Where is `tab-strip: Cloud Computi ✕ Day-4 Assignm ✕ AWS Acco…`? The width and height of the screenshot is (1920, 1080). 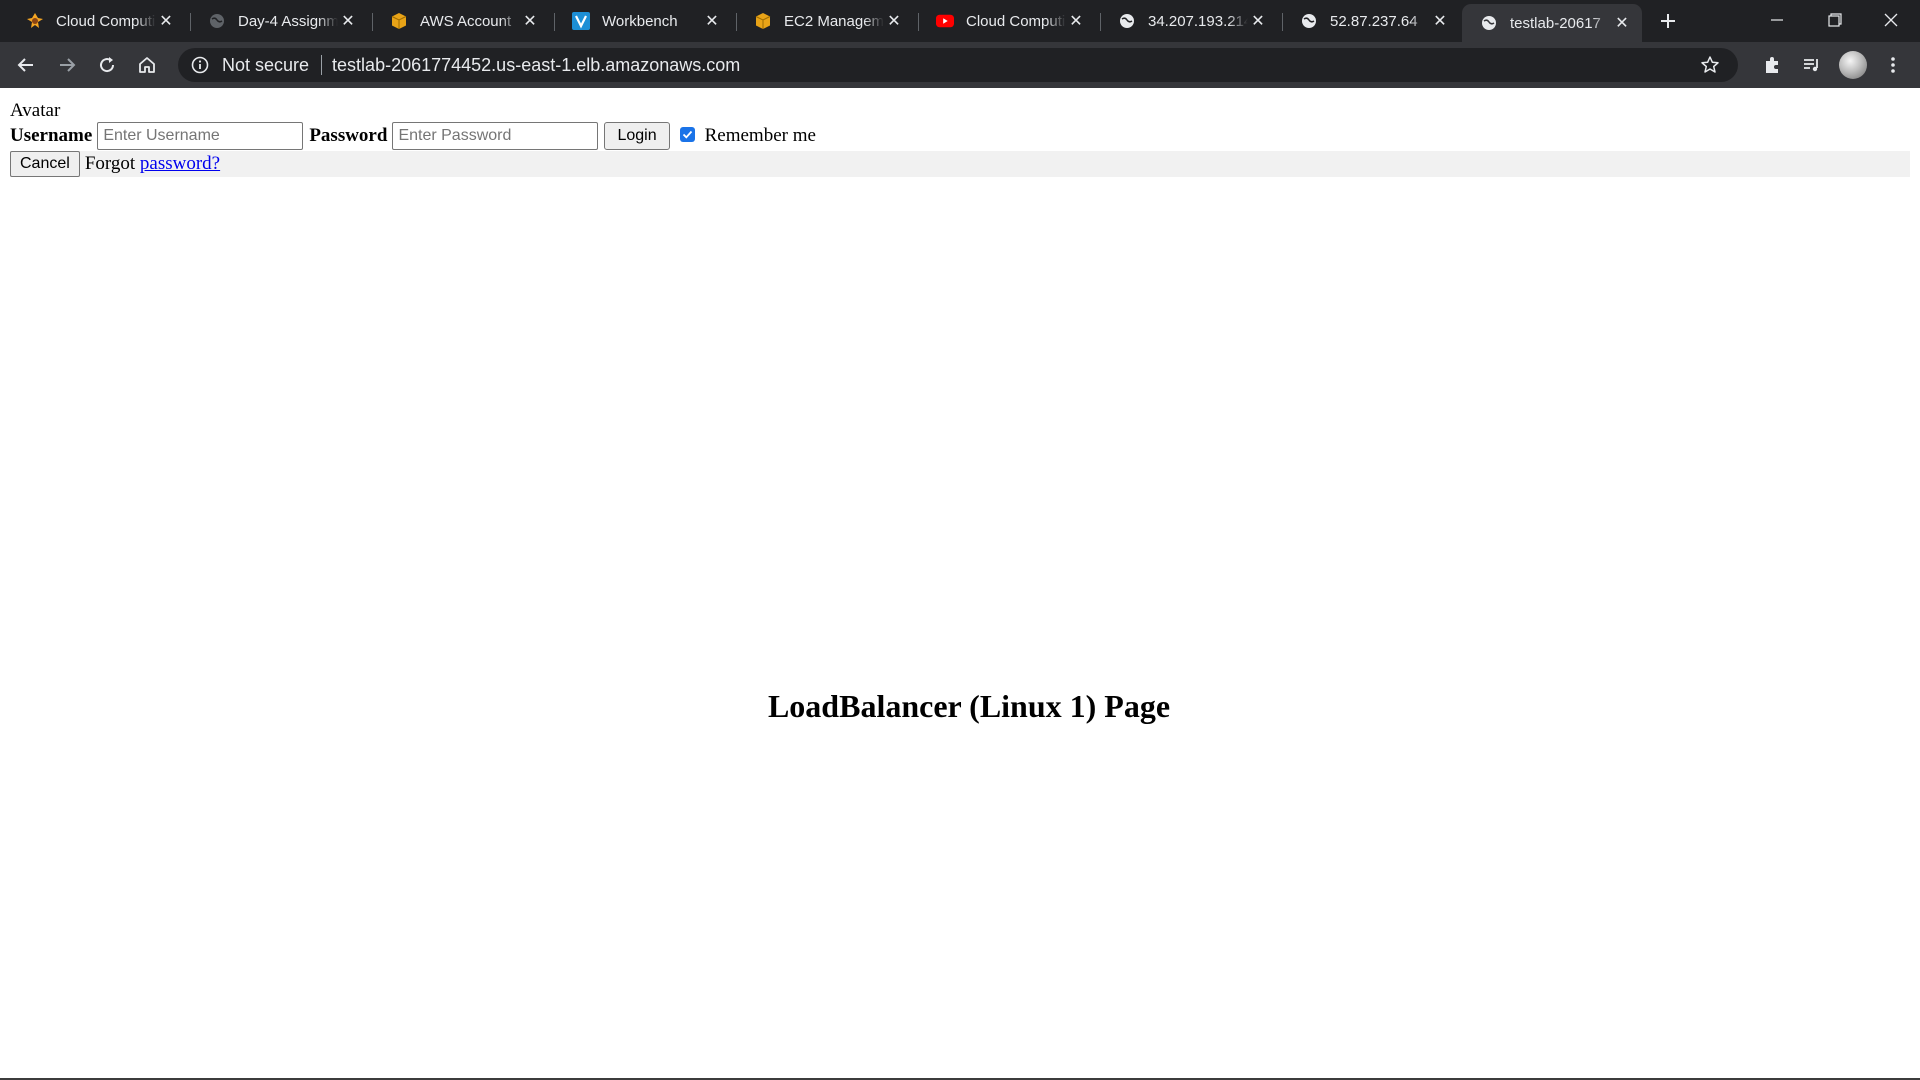 tab-strip: Cloud Computi ✕ Day-4 Assignm ✕ AWS Acco… is located at coordinates (960, 21).